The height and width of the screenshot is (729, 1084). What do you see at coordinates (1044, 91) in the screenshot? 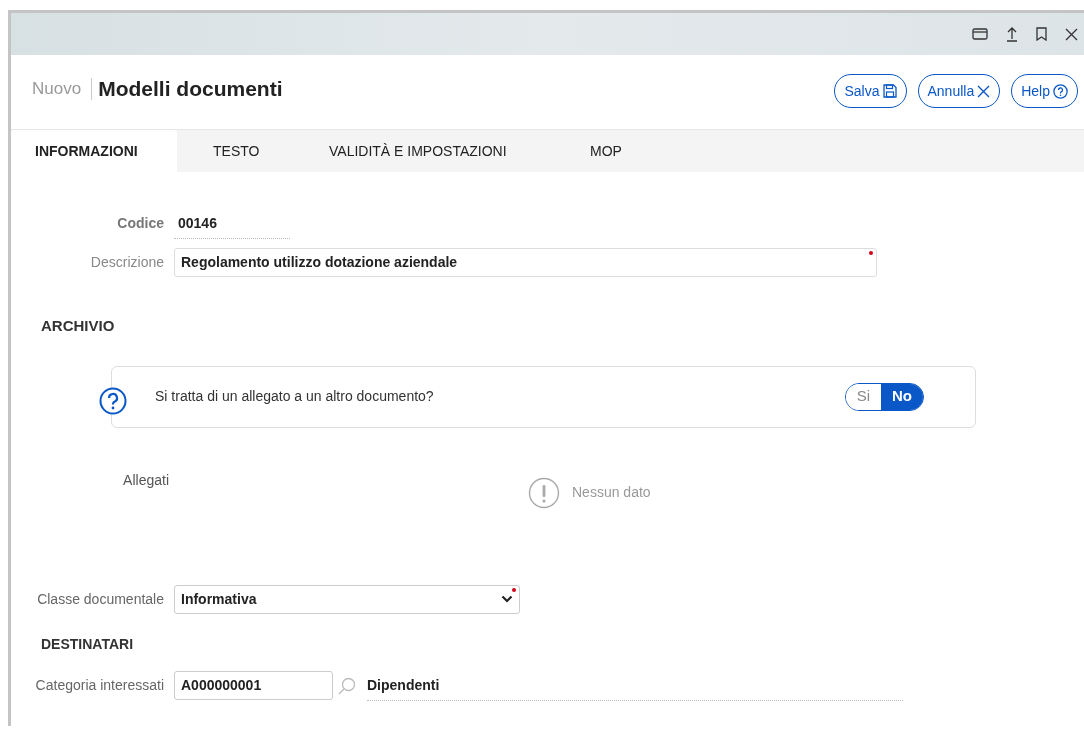
I see `help-button: Help` at bounding box center [1044, 91].